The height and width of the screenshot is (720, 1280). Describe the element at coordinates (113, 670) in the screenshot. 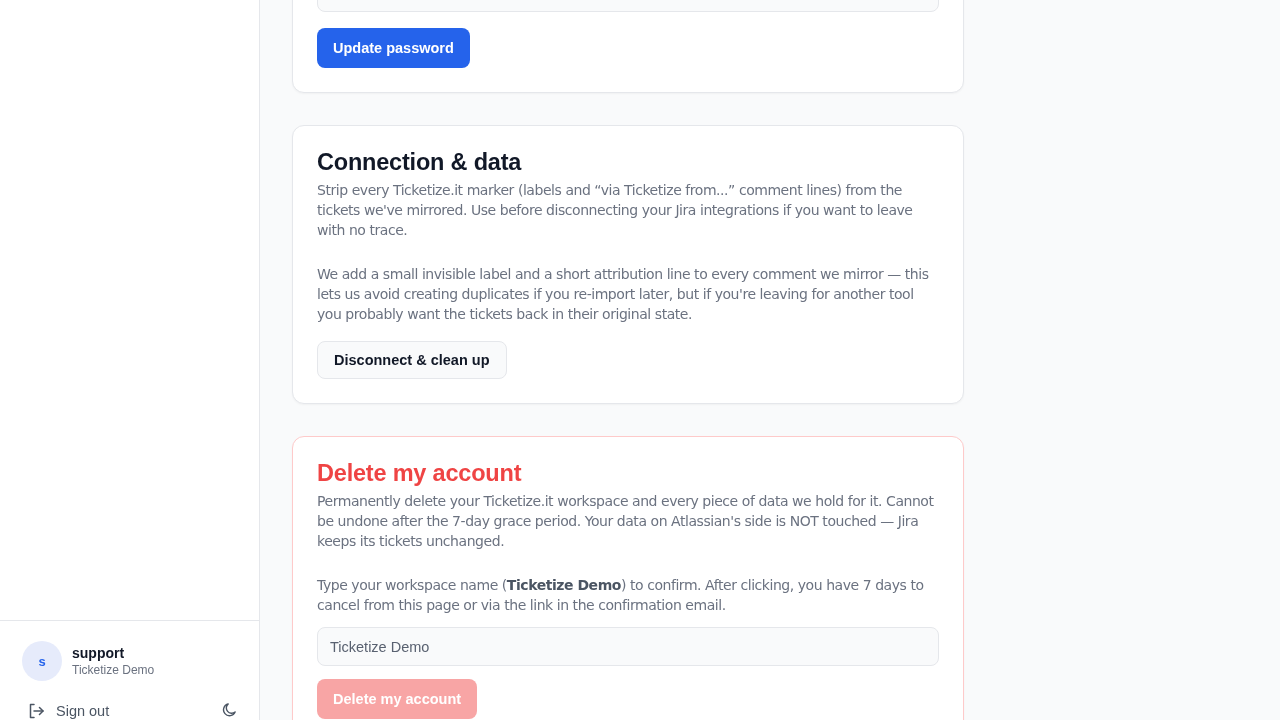

I see `workspace-name: Ticketize Demo` at that location.